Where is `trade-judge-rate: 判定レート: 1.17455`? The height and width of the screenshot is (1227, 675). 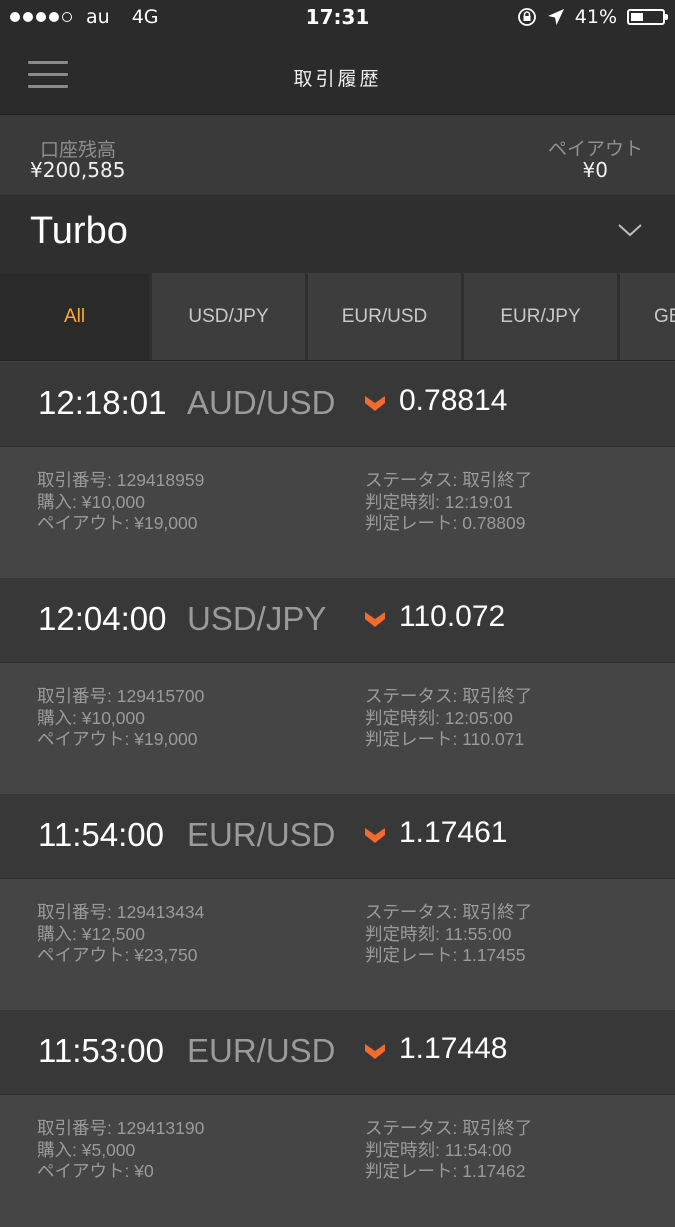 trade-judge-rate: 判定レート: 1.17455 is located at coordinates (445, 955).